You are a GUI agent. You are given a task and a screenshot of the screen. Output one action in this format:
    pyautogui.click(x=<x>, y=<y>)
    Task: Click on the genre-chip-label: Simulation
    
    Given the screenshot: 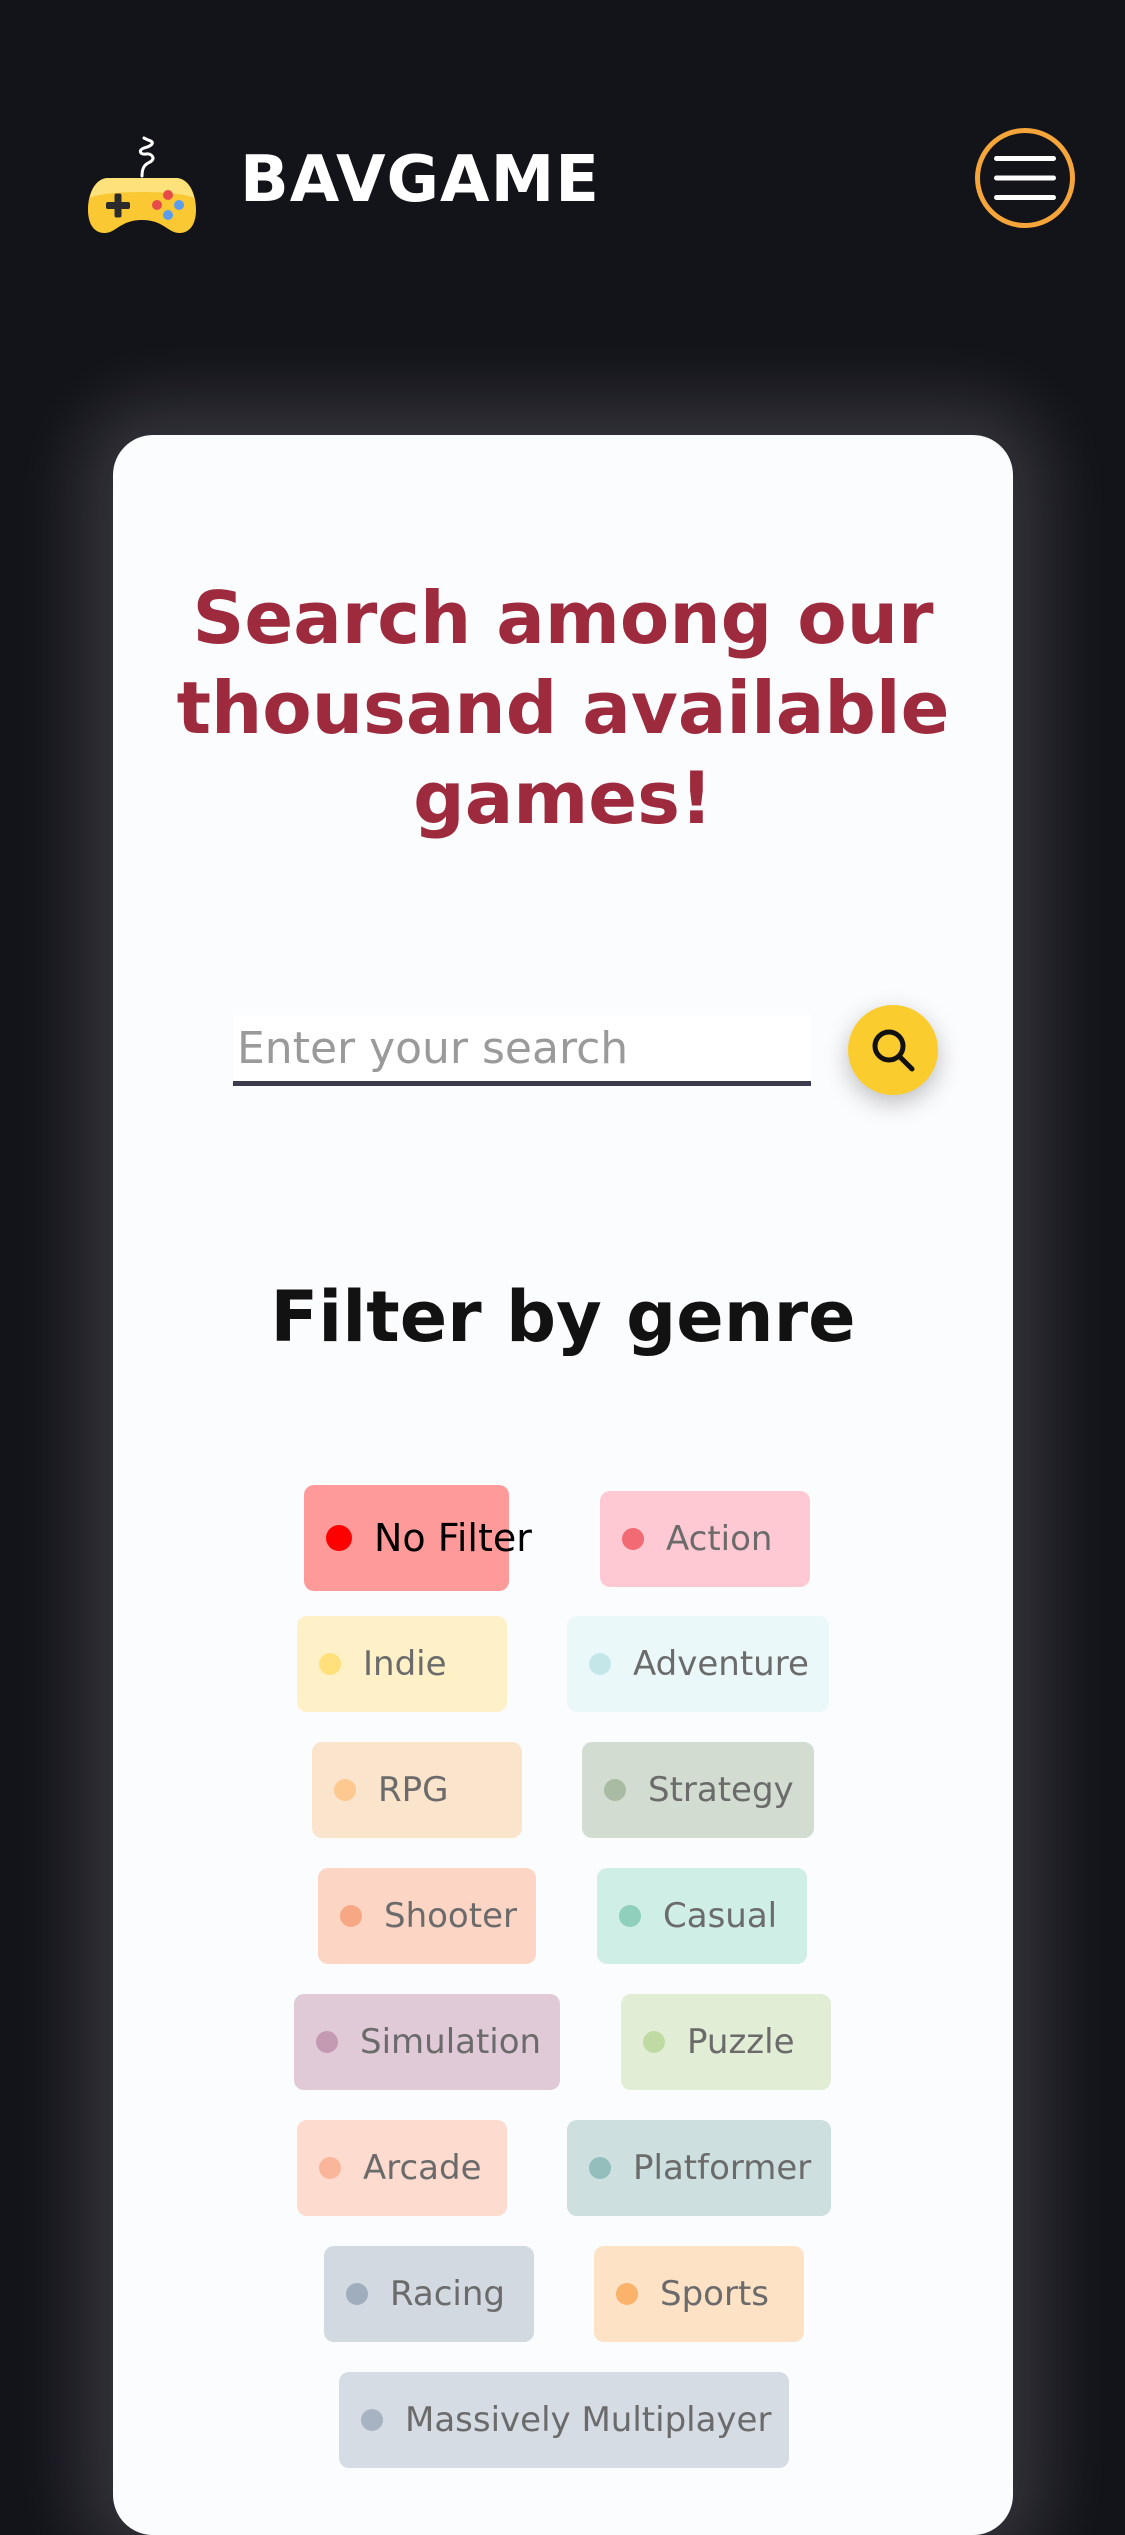 What is the action you would take?
    pyautogui.click(x=451, y=2042)
    